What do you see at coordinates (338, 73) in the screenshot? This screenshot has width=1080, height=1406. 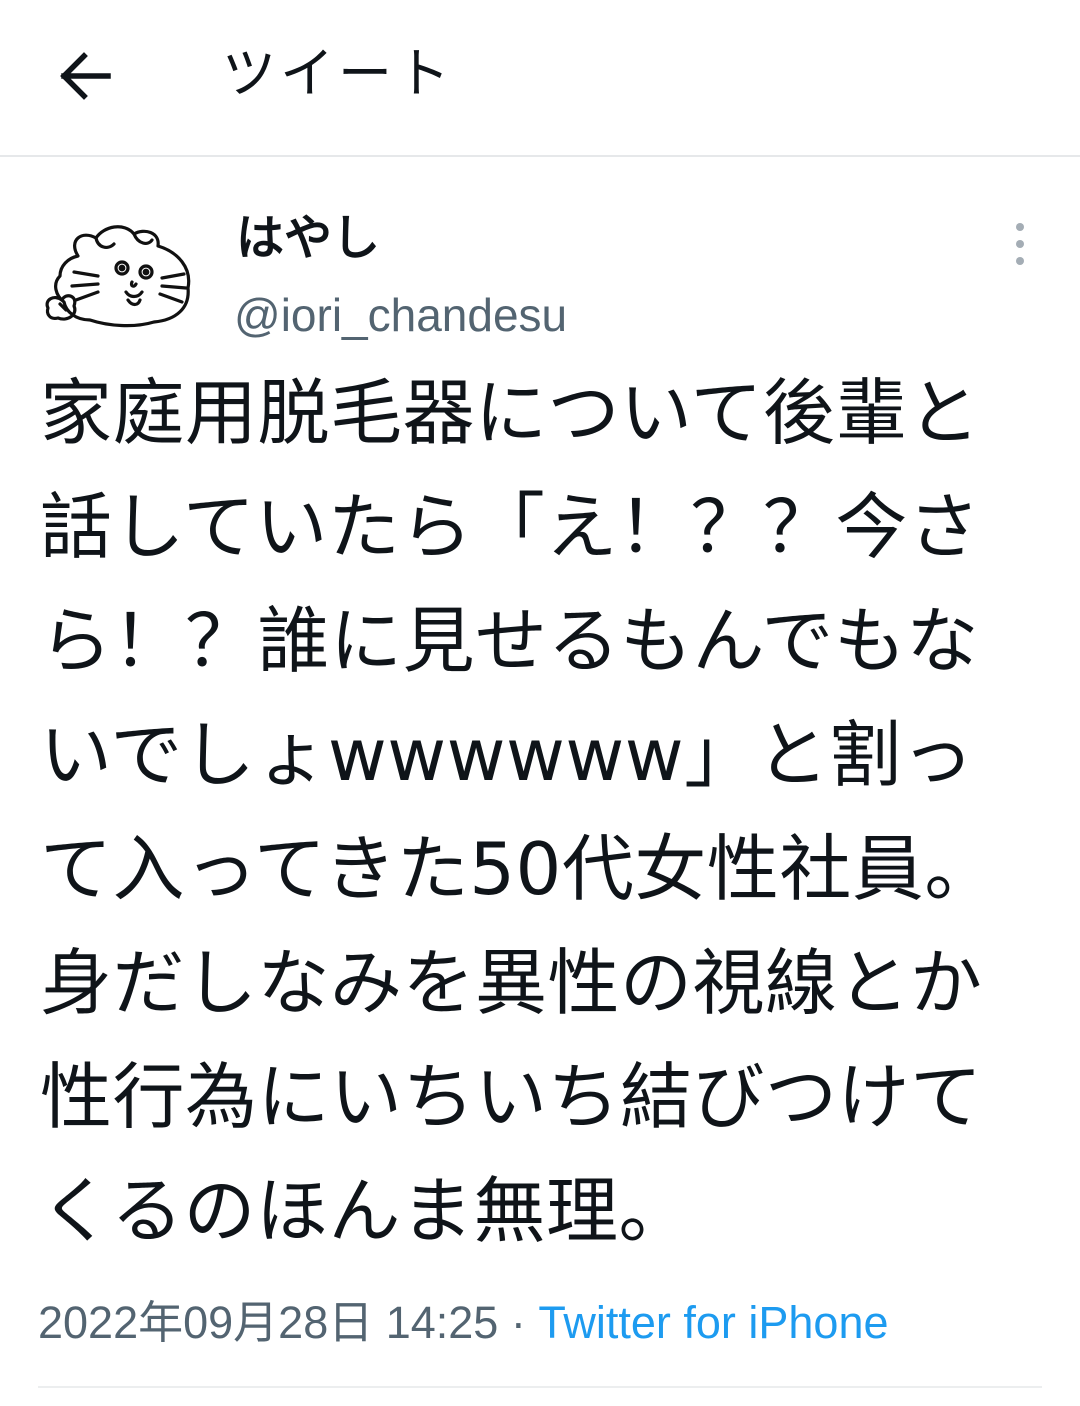 I see `page-title: ツイート` at bounding box center [338, 73].